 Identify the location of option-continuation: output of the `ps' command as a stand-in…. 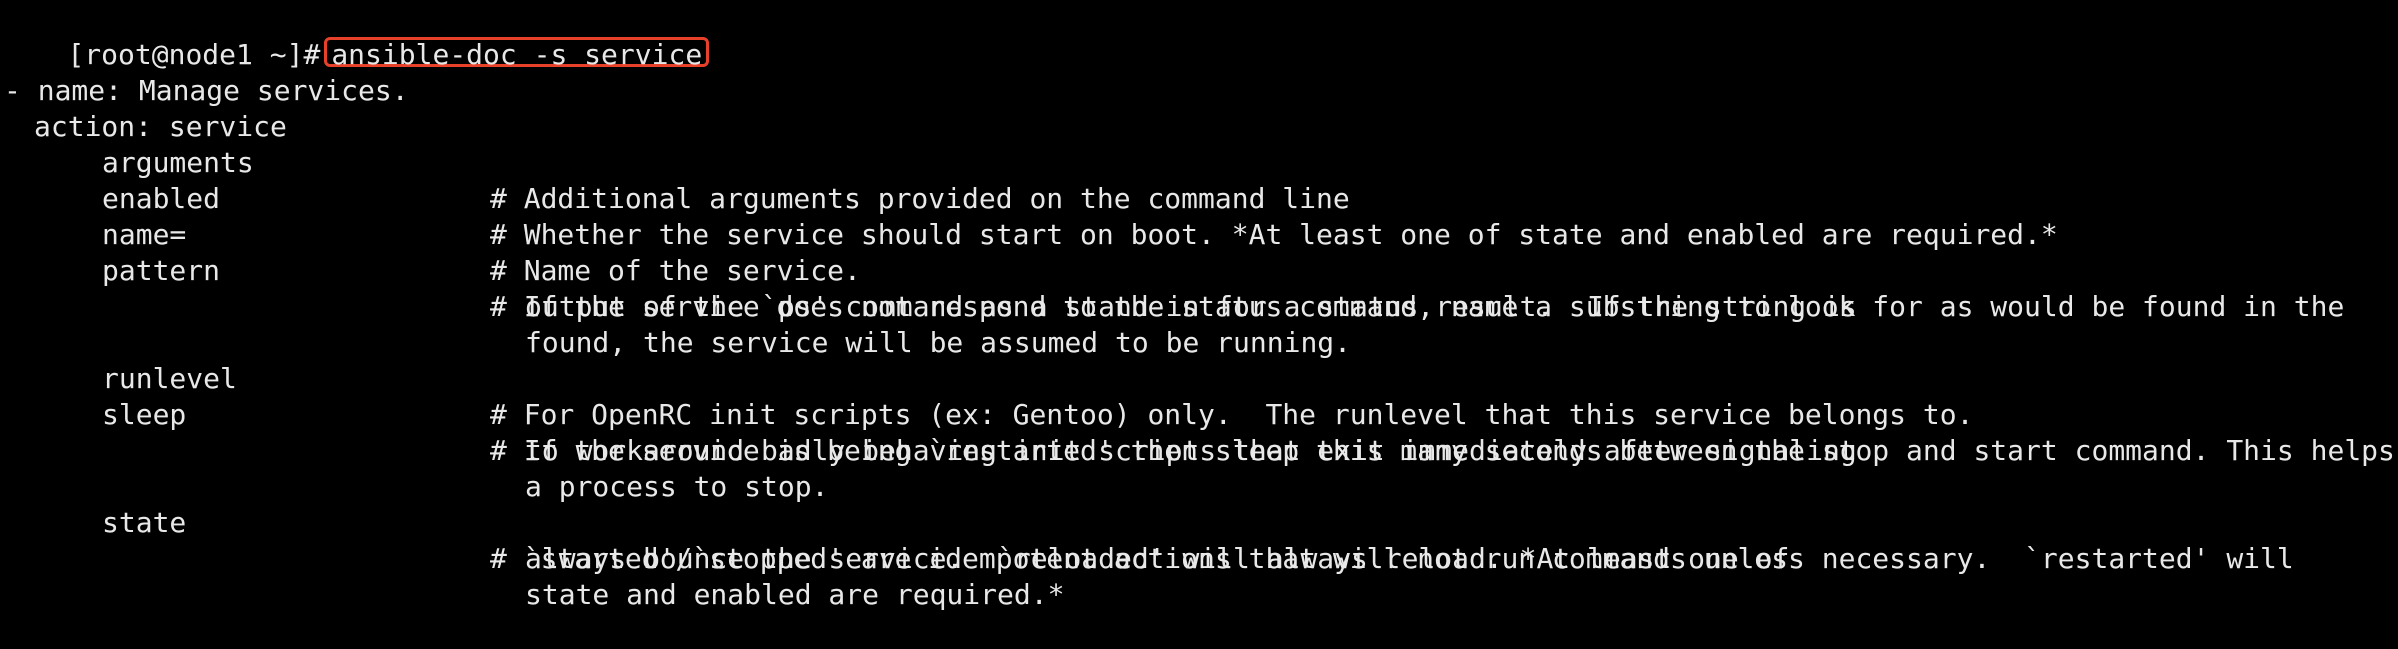
(1199, 288).